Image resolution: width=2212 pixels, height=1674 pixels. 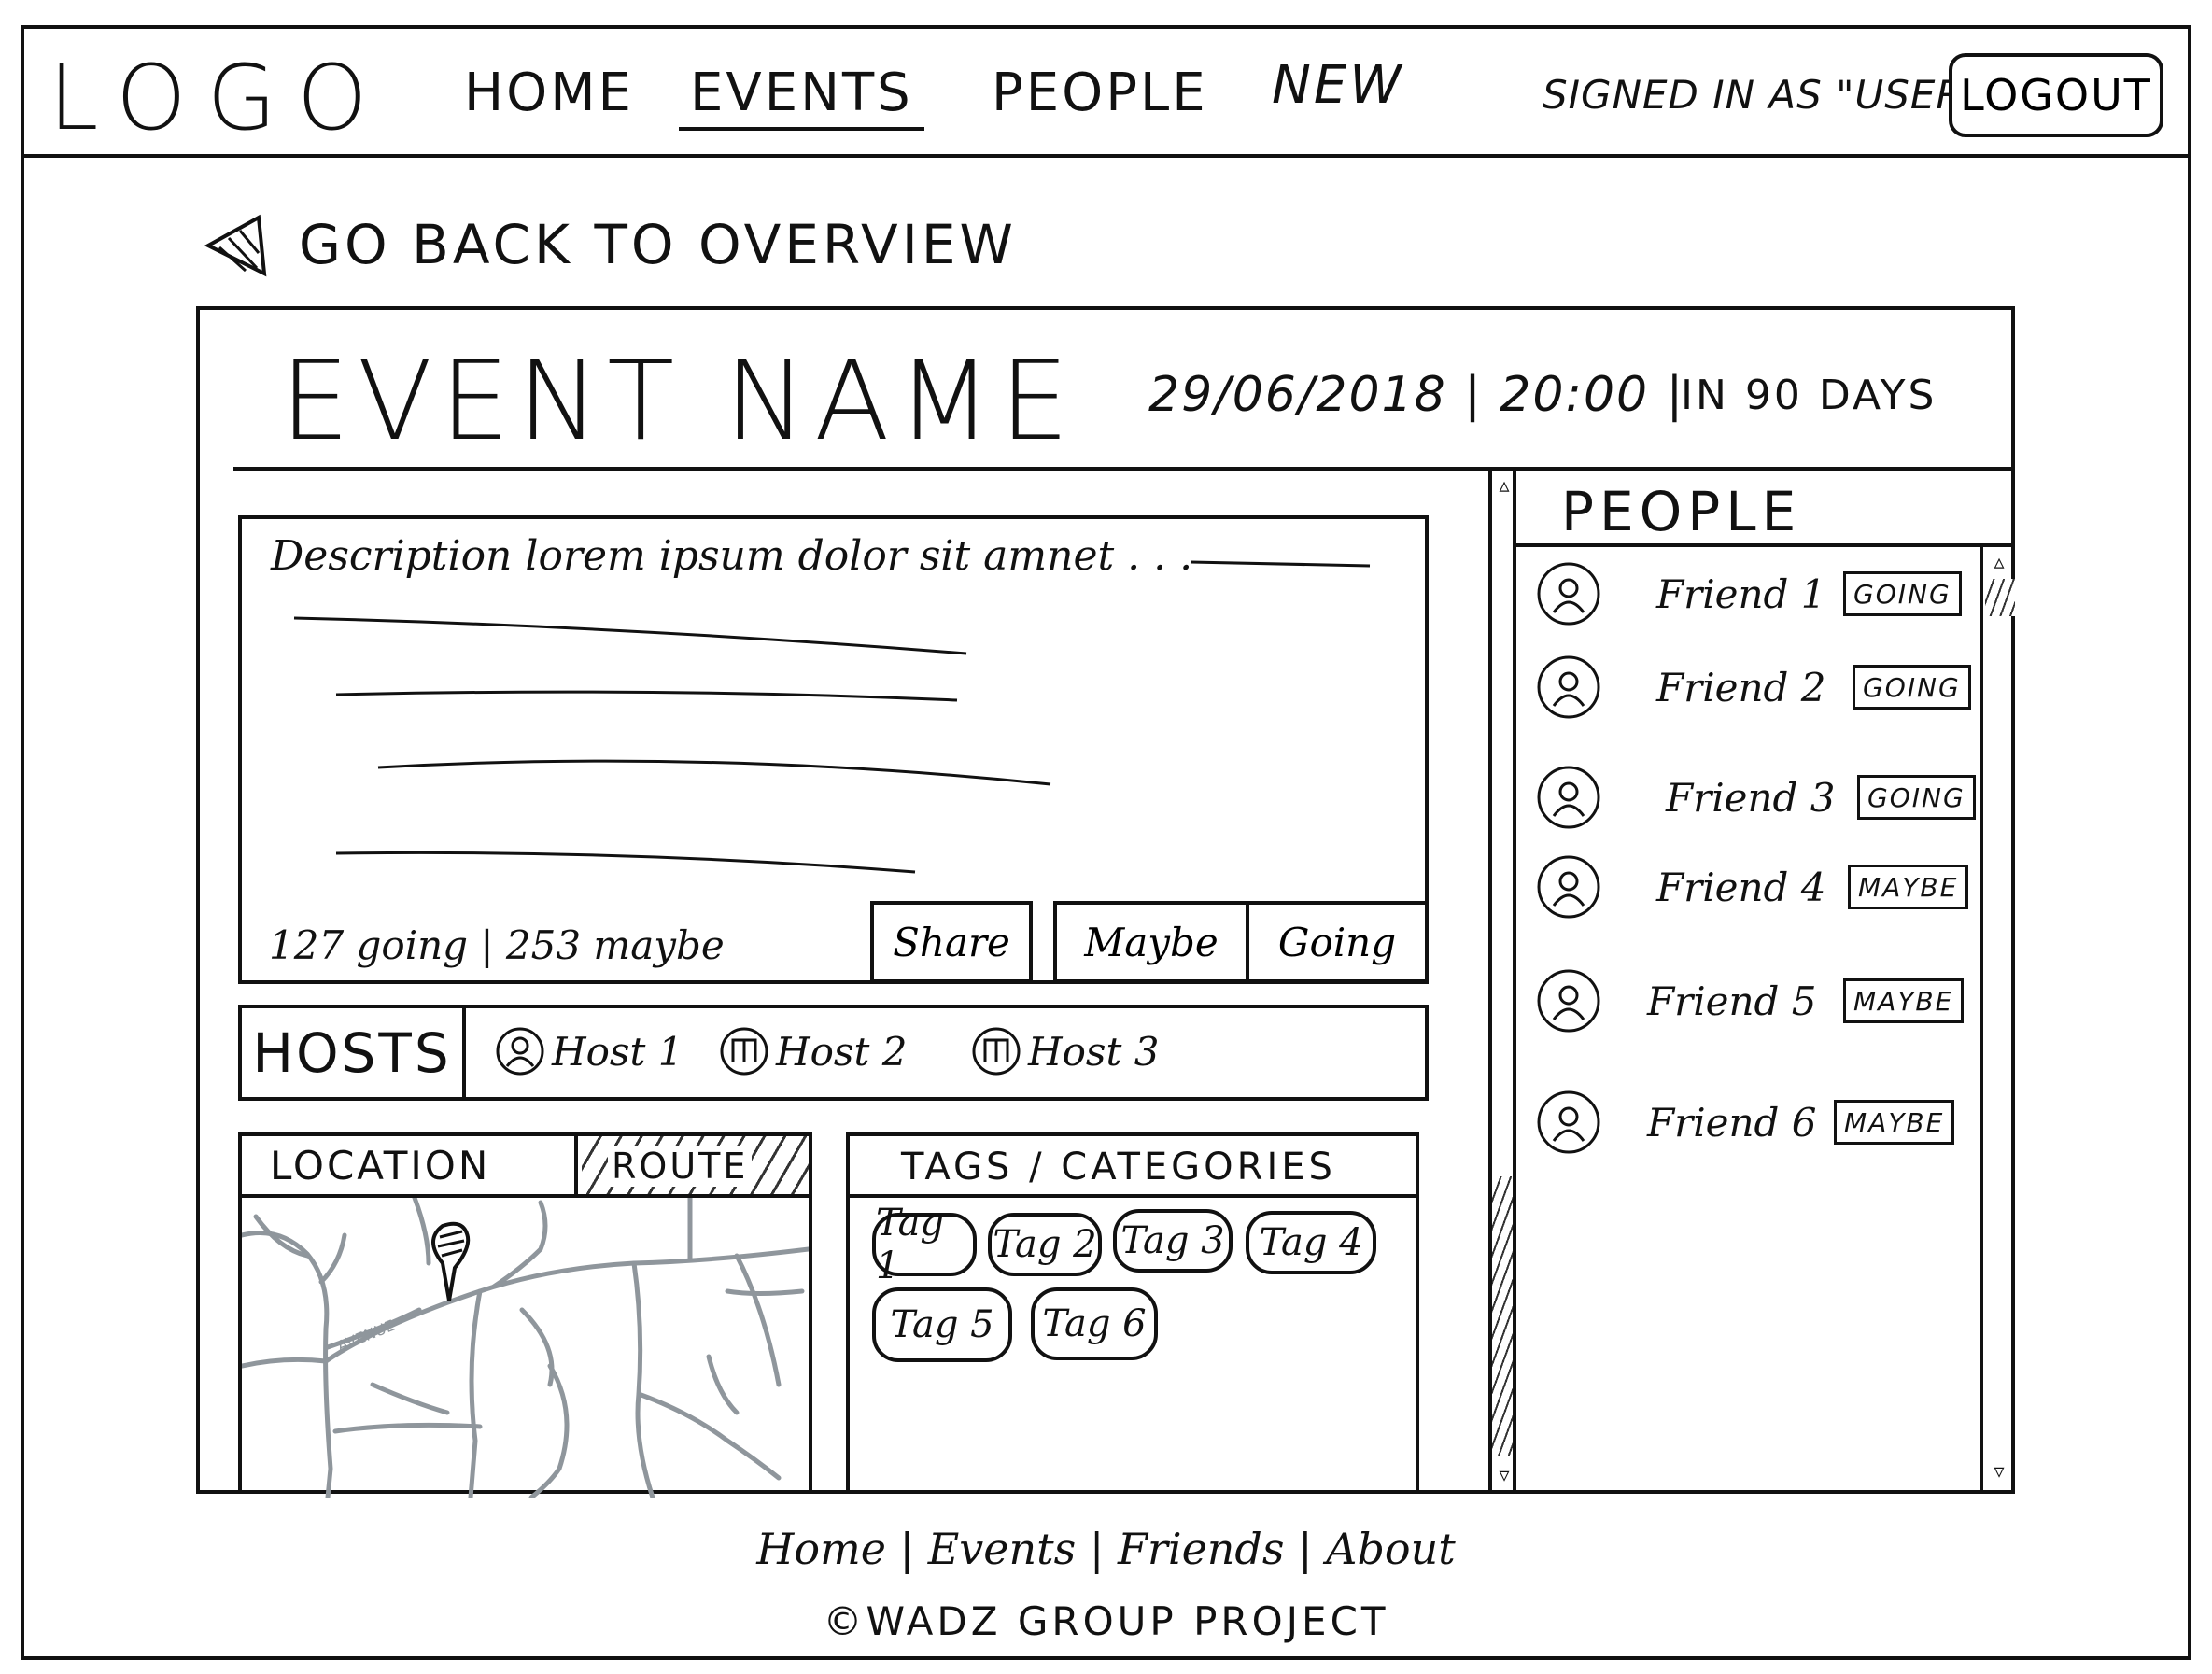 I want to click on tab-location: LOCATION, so click(x=410, y=1165).